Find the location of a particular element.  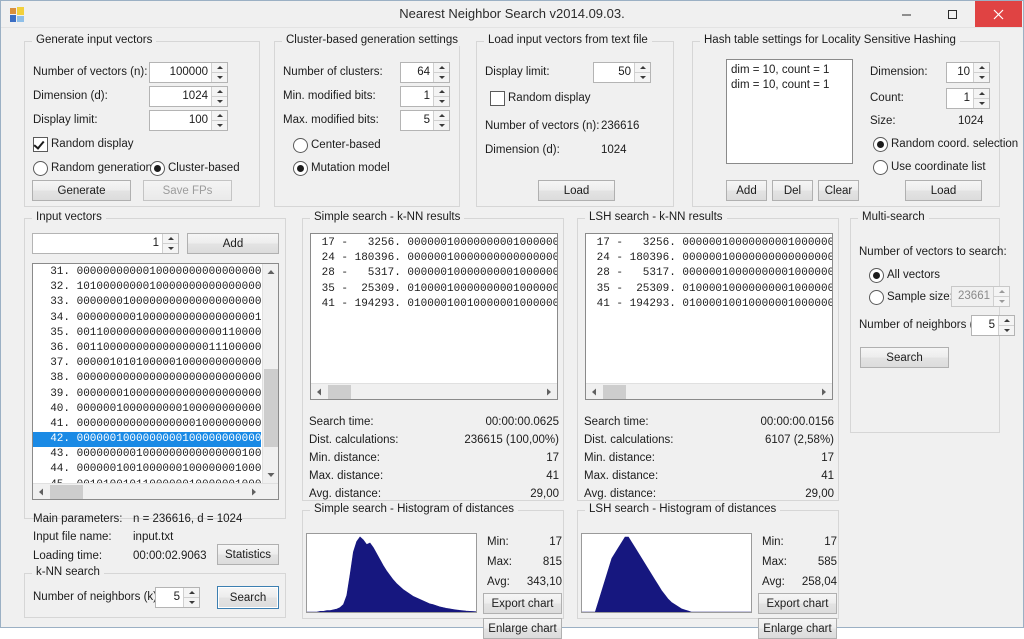

hash-table-listbox: dim = 10, count = 1 dim = 10, count = 1 is located at coordinates (789, 111).